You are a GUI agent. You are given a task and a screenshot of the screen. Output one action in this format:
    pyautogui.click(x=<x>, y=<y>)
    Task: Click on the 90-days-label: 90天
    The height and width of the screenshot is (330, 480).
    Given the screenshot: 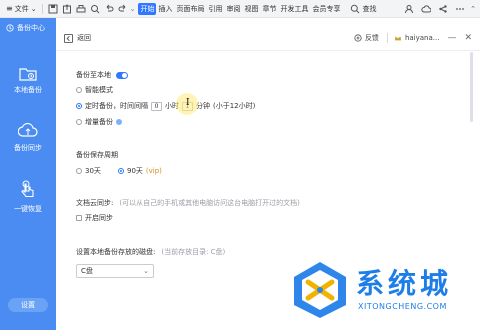 What is the action you would take?
    pyautogui.click(x=135, y=171)
    